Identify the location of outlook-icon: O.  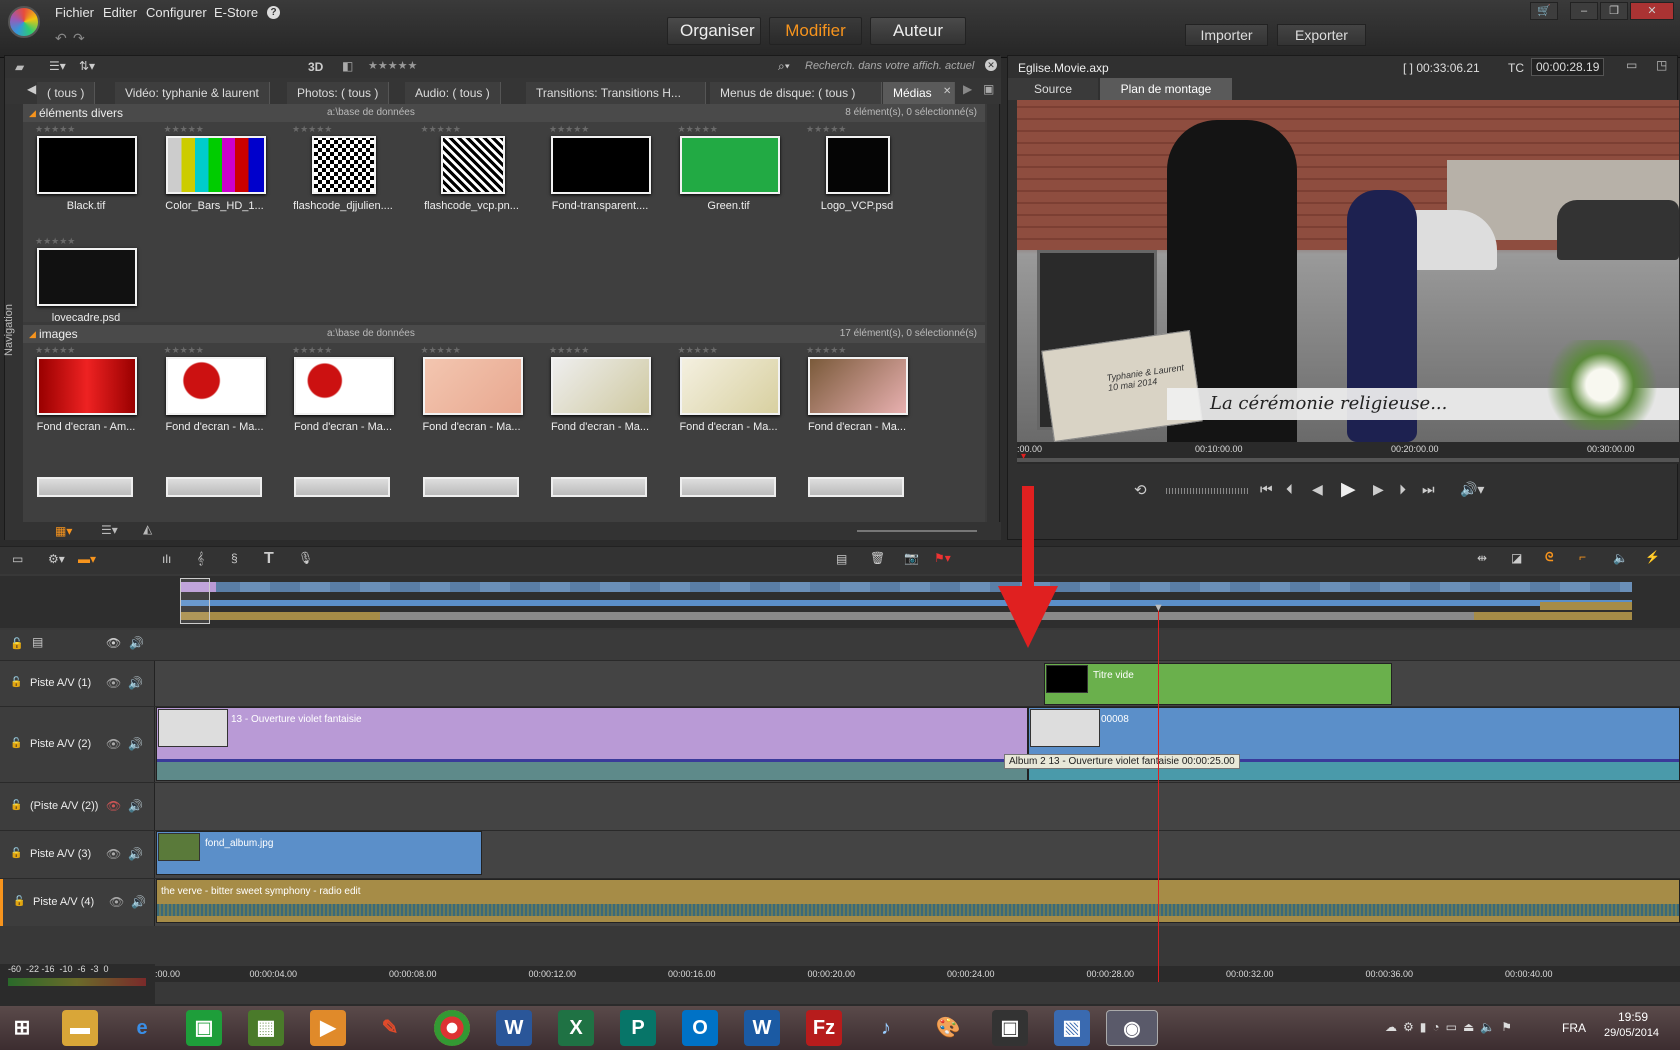
(700, 1028).